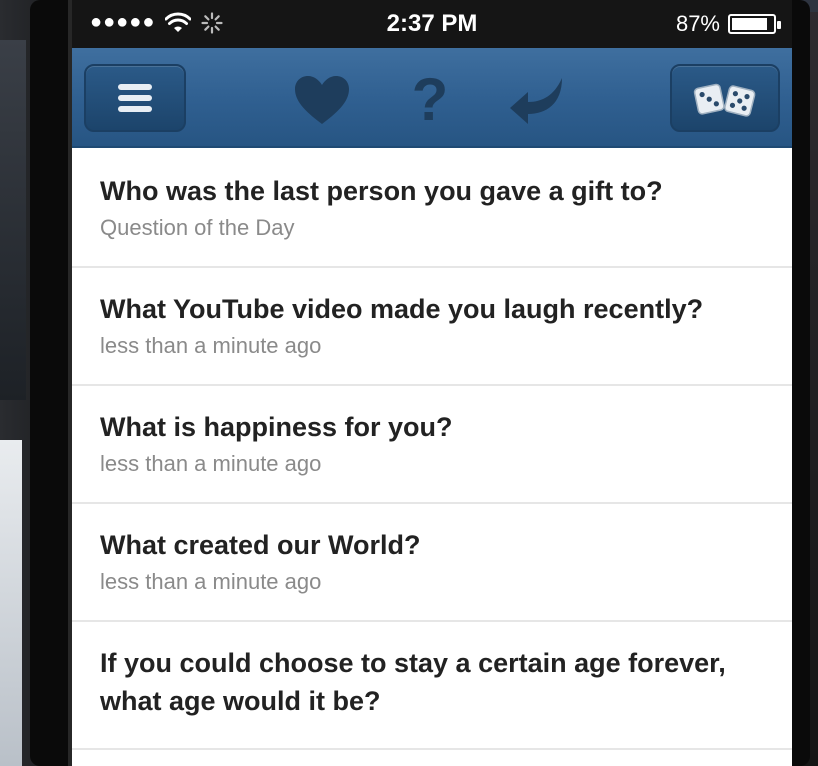 The height and width of the screenshot is (766, 818). I want to click on background-left, so click(13, 220).